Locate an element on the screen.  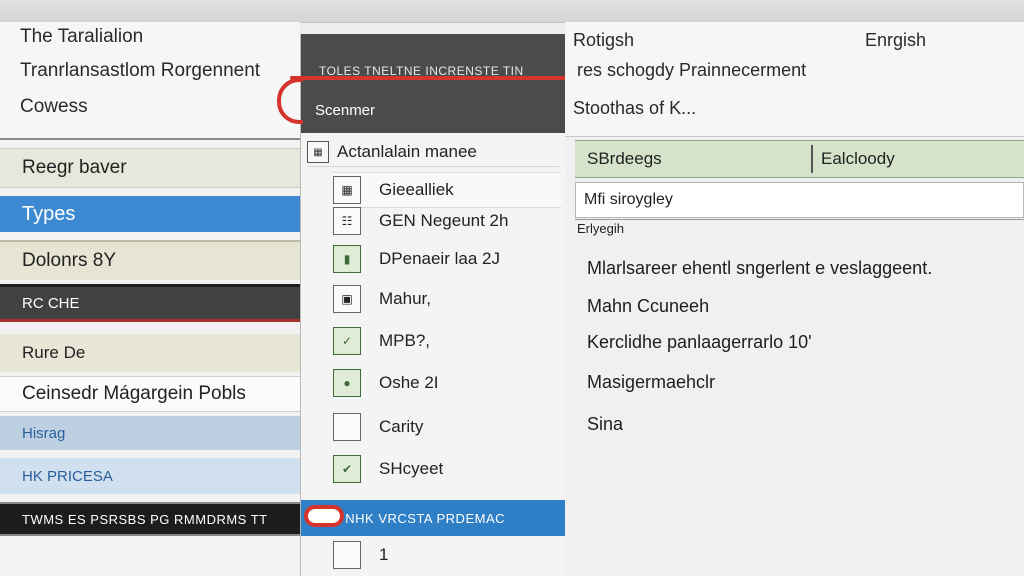
sidebar-item-ceinsedr: Ceinsedr Mágargein Pobls is located at coordinates (150, 394).